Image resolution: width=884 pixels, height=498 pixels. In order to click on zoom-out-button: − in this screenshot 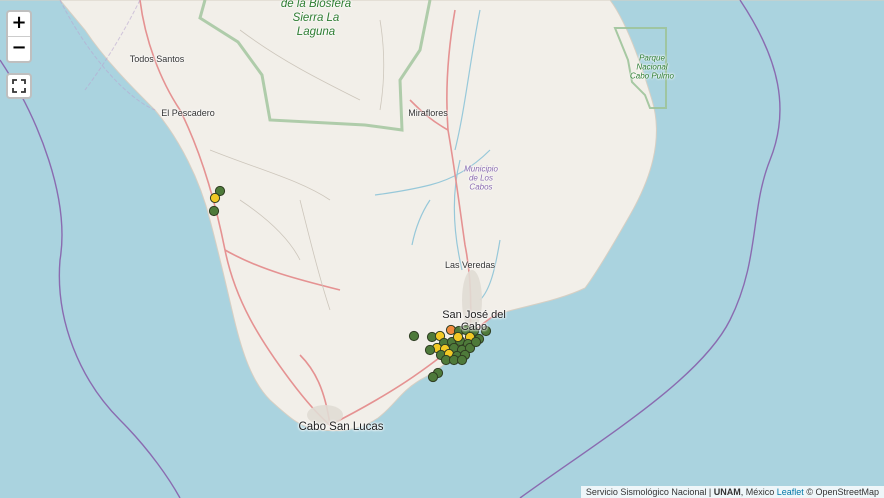, I will do `click(19, 49)`.